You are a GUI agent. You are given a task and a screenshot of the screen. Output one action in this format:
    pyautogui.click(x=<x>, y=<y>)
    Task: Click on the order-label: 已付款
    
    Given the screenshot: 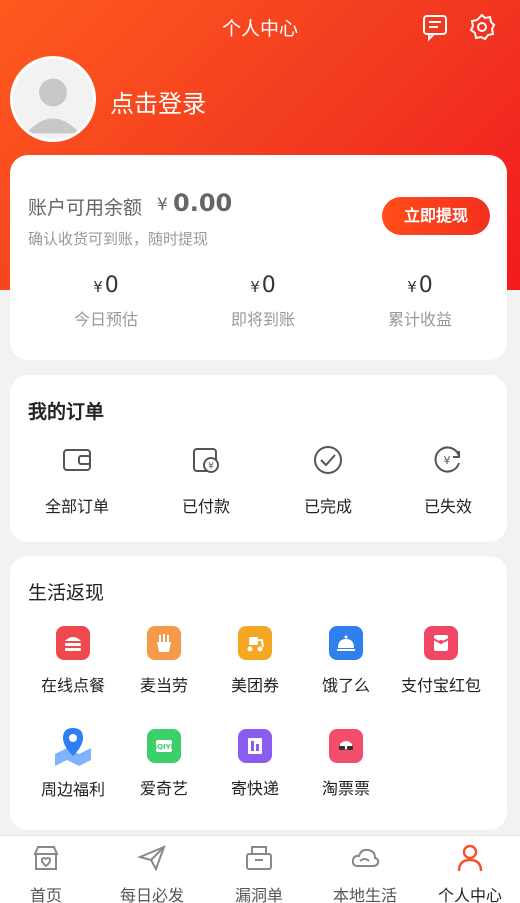 What is the action you would take?
    pyautogui.click(x=205, y=506)
    